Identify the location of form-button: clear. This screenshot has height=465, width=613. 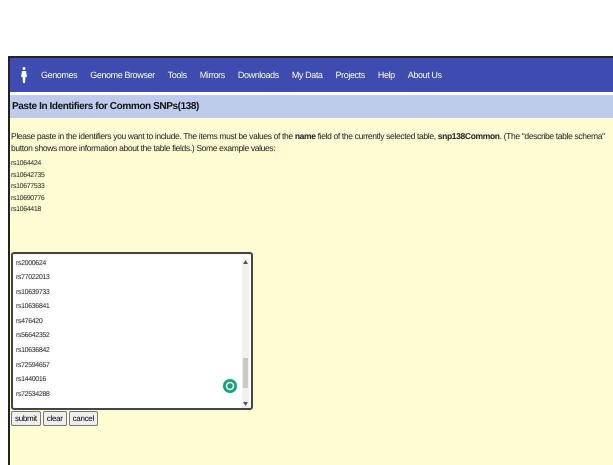
(54, 418).